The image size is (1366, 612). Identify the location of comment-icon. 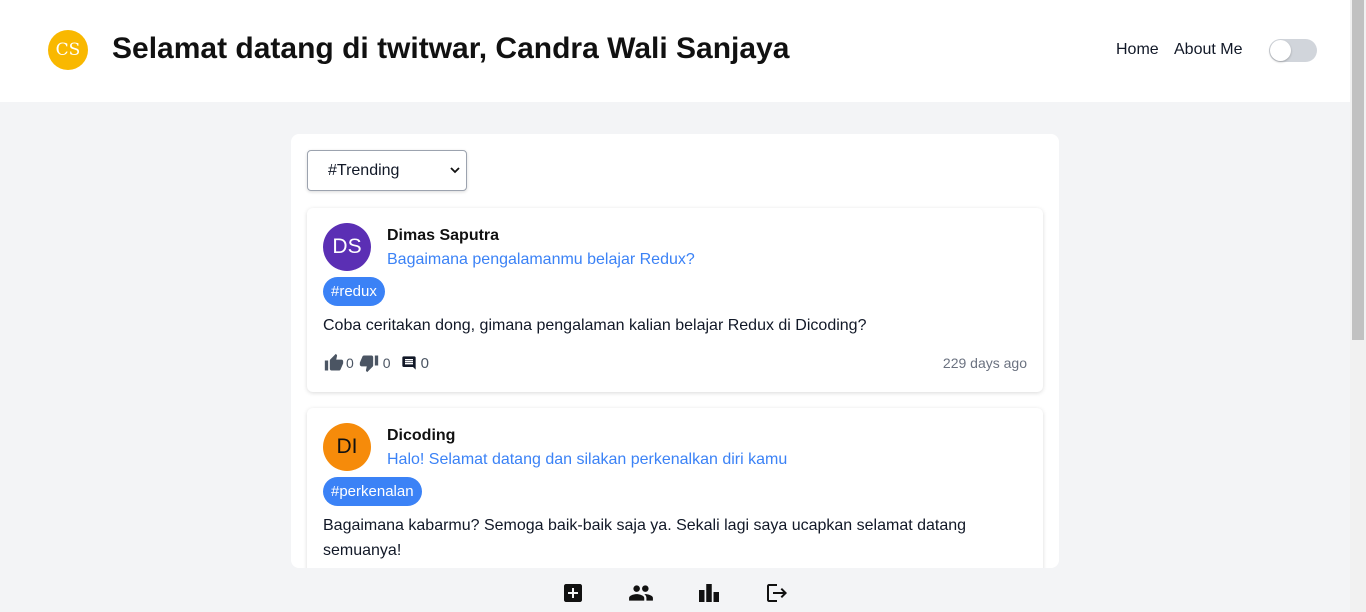
(408, 363).